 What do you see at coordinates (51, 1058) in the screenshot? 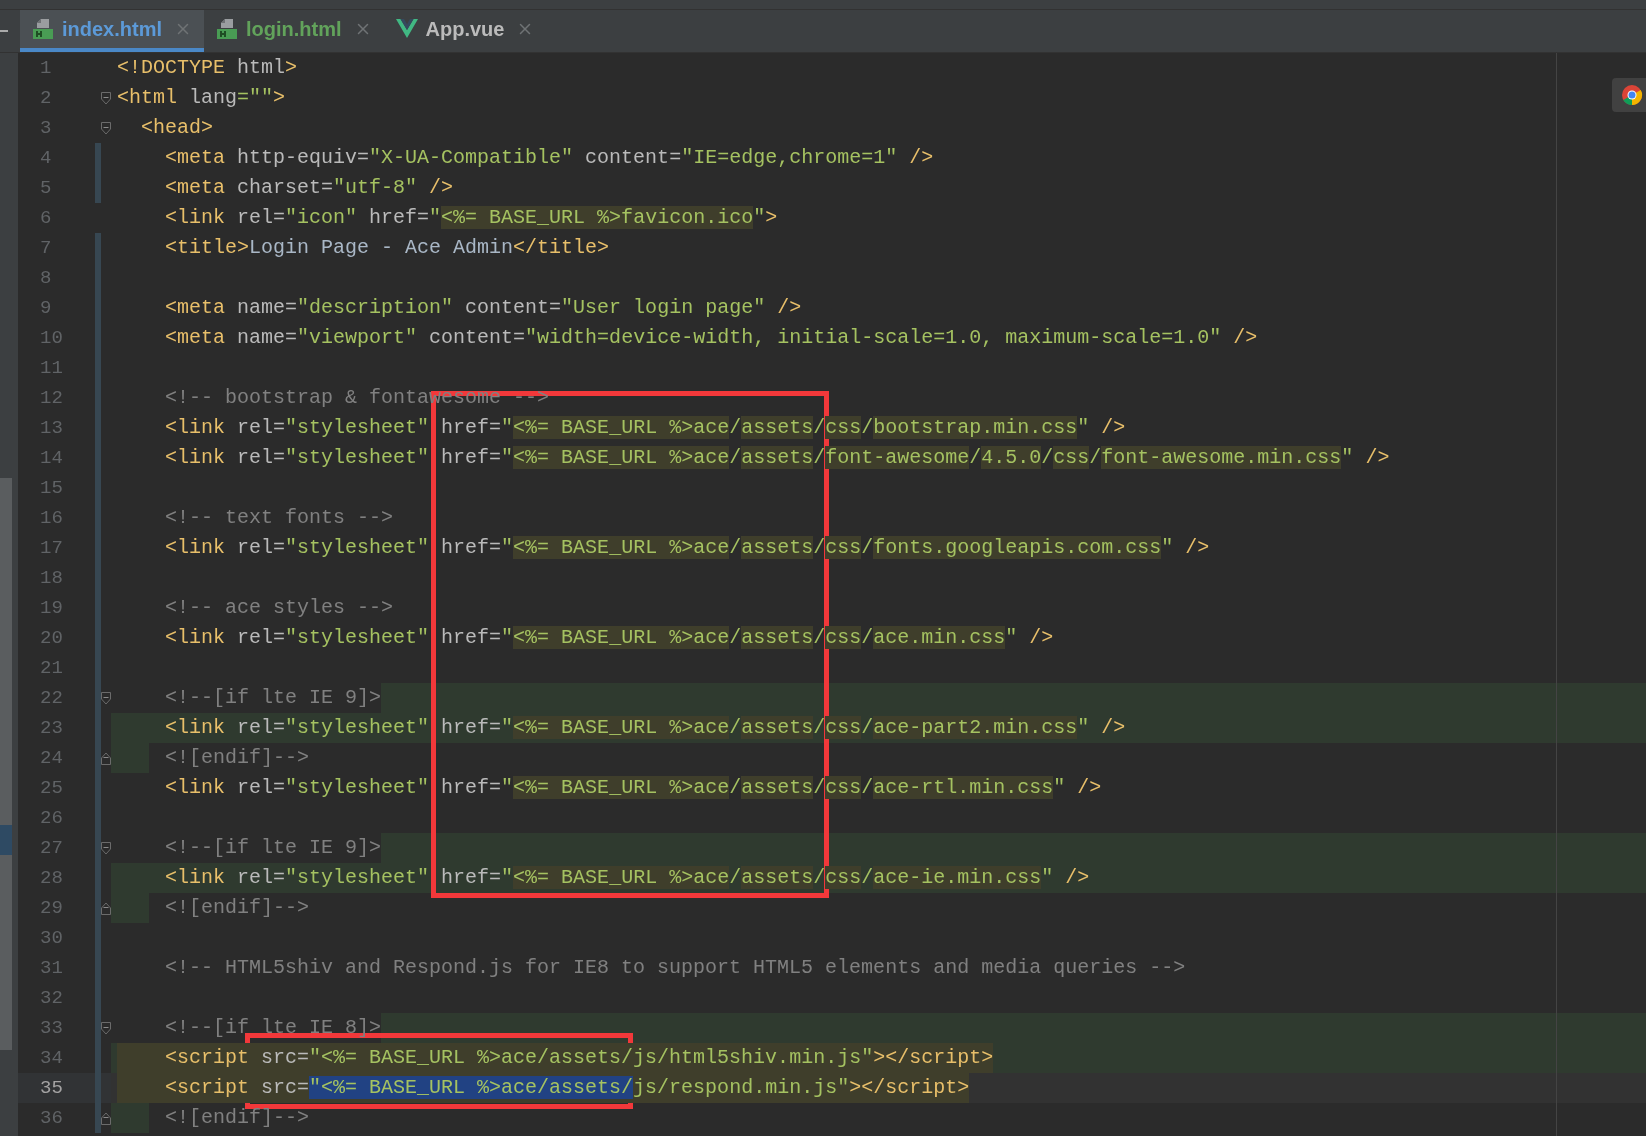
I see `line-number: 34` at bounding box center [51, 1058].